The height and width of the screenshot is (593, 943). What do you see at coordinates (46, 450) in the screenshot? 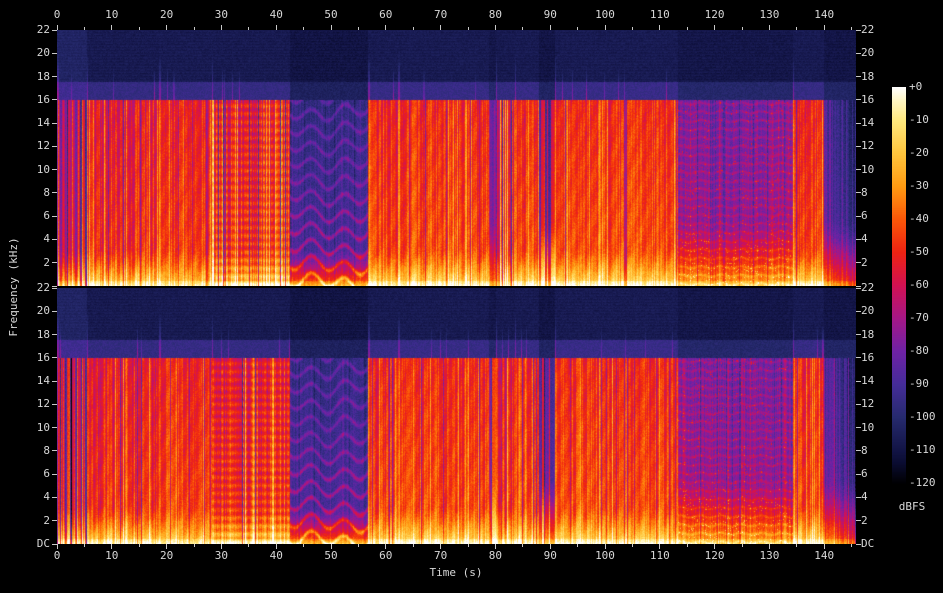
I see `freq-tick-label: 8` at bounding box center [46, 450].